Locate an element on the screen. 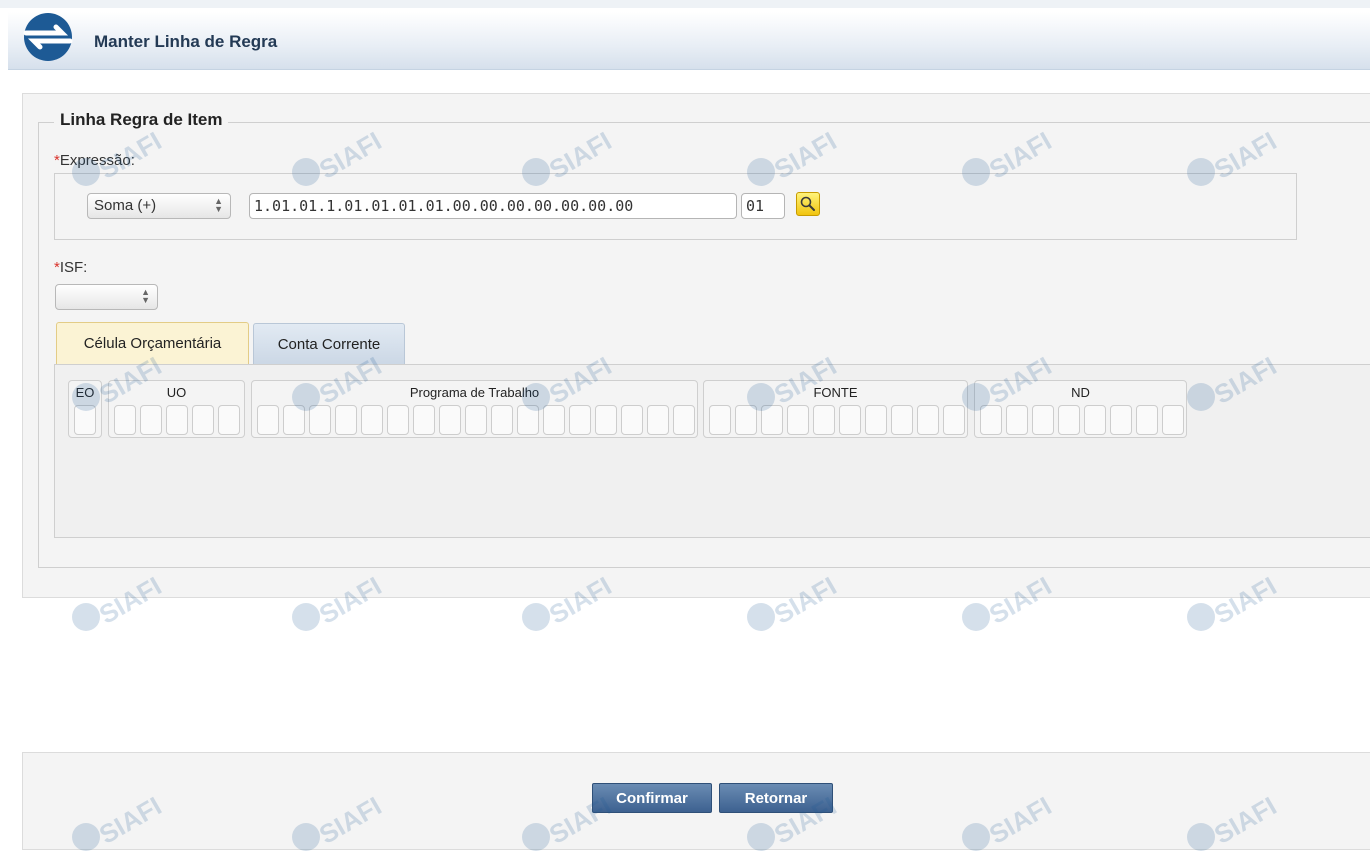  cell-group-label: UO is located at coordinates (176, 392).